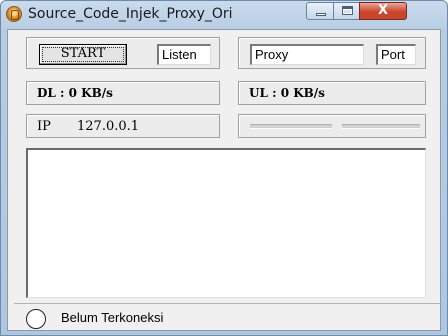 This screenshot has width=448, height=336. I want to click on app-icon, so click(14, 14).